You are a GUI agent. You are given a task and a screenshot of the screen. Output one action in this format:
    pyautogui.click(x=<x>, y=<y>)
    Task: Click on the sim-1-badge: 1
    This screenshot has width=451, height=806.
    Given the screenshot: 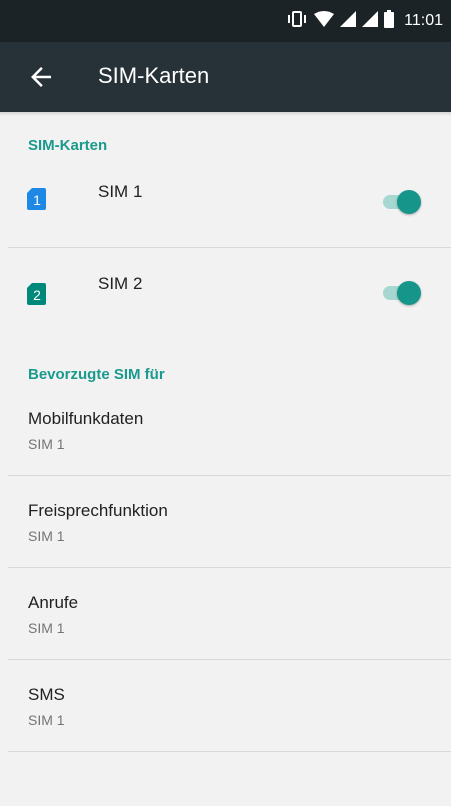 What is the action you would take?
    pyautogui.click(x=37, y=200)
    